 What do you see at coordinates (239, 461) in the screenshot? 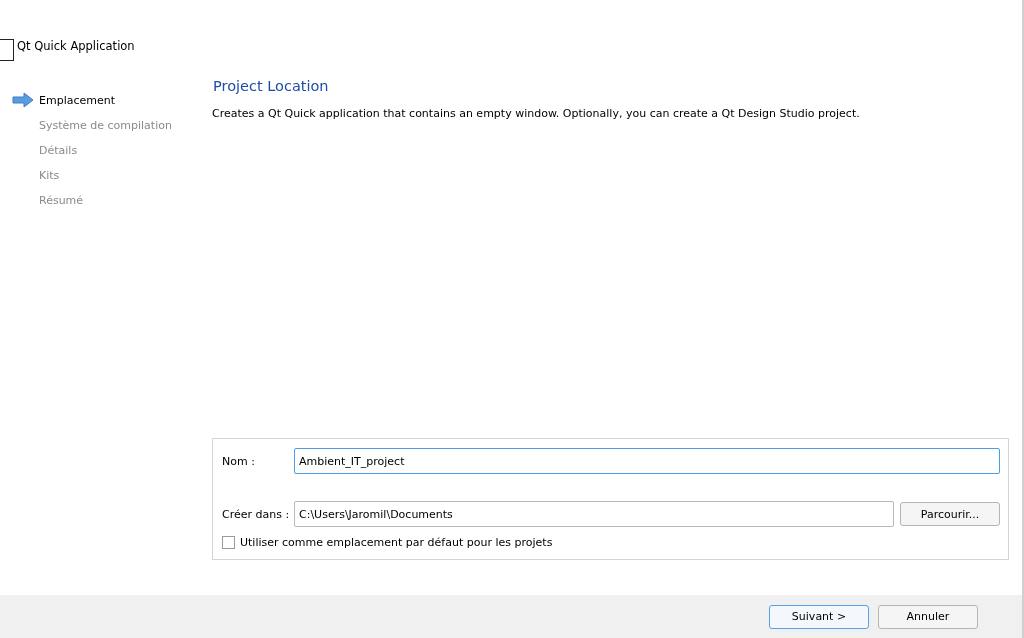
I see `field-label: Nom :` at bounding box center [239, 461].